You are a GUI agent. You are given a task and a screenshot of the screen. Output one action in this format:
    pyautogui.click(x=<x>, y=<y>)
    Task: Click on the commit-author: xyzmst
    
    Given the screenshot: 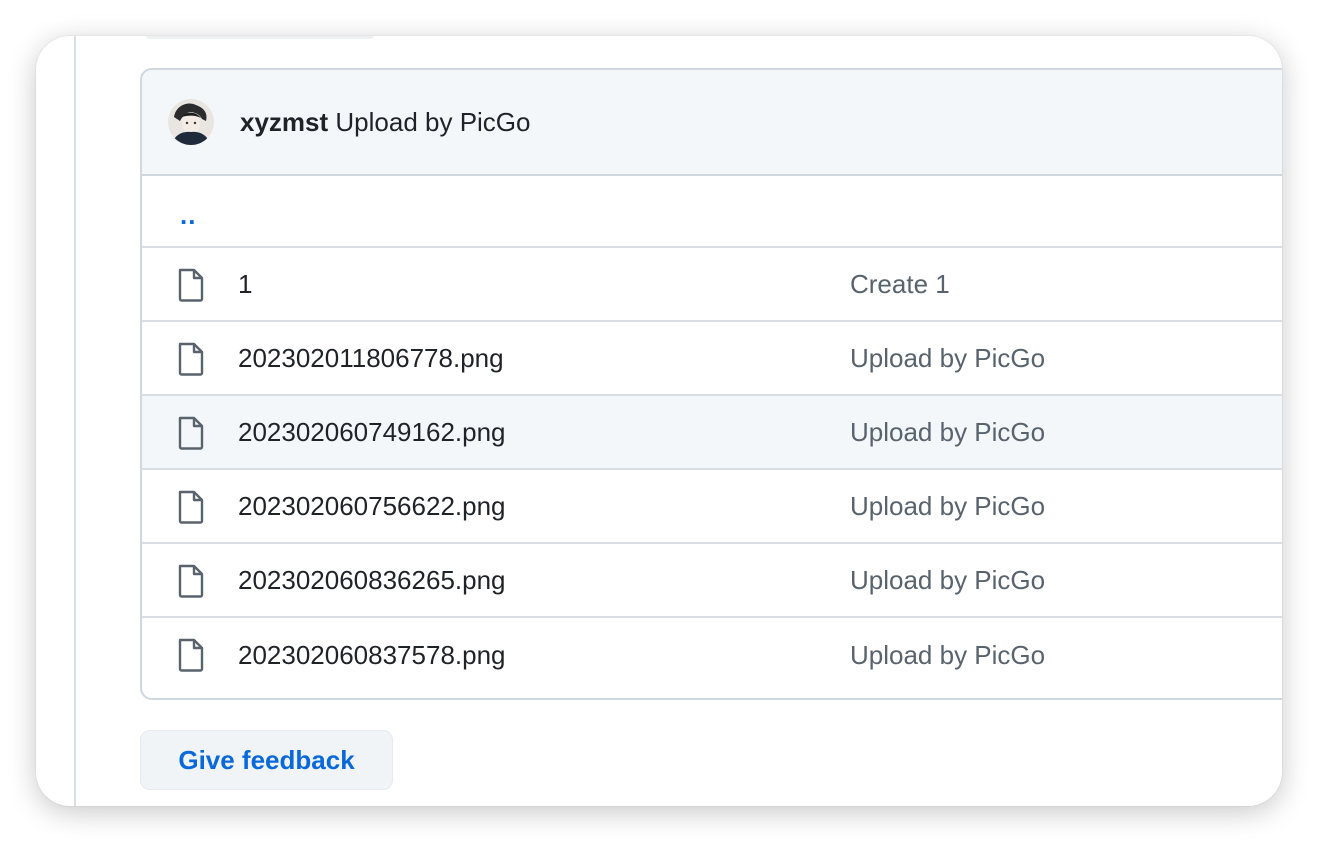 What is the action you would take?
    pyautogui.click(x=284, y=122)
    